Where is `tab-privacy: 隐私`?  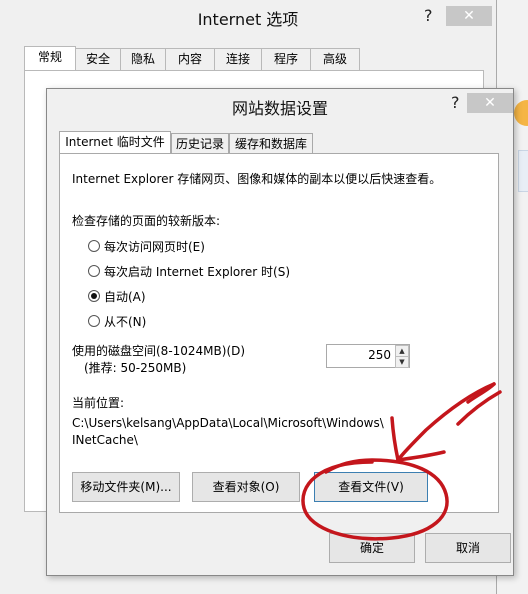 tab-privacy: 隐私 is located at coordinates (143, 59).